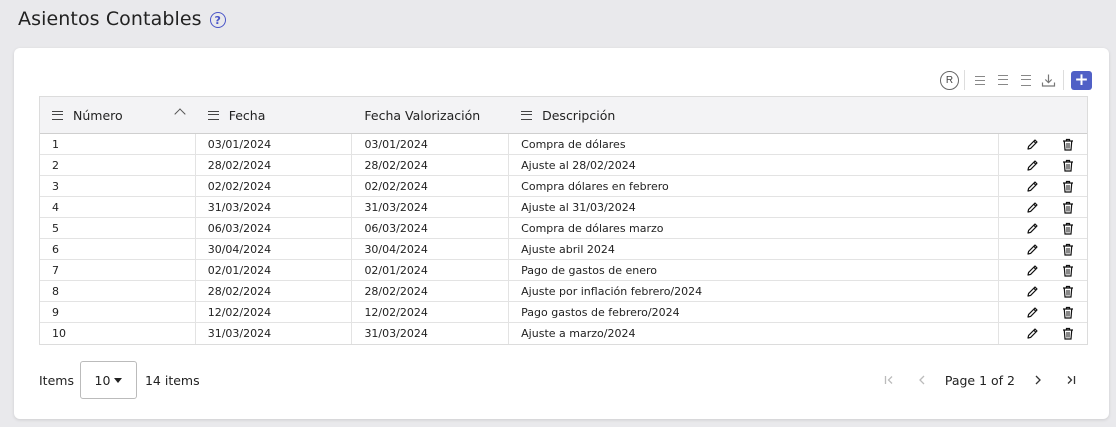  I want to click on density-comfortable-button, so click(1025, 80).